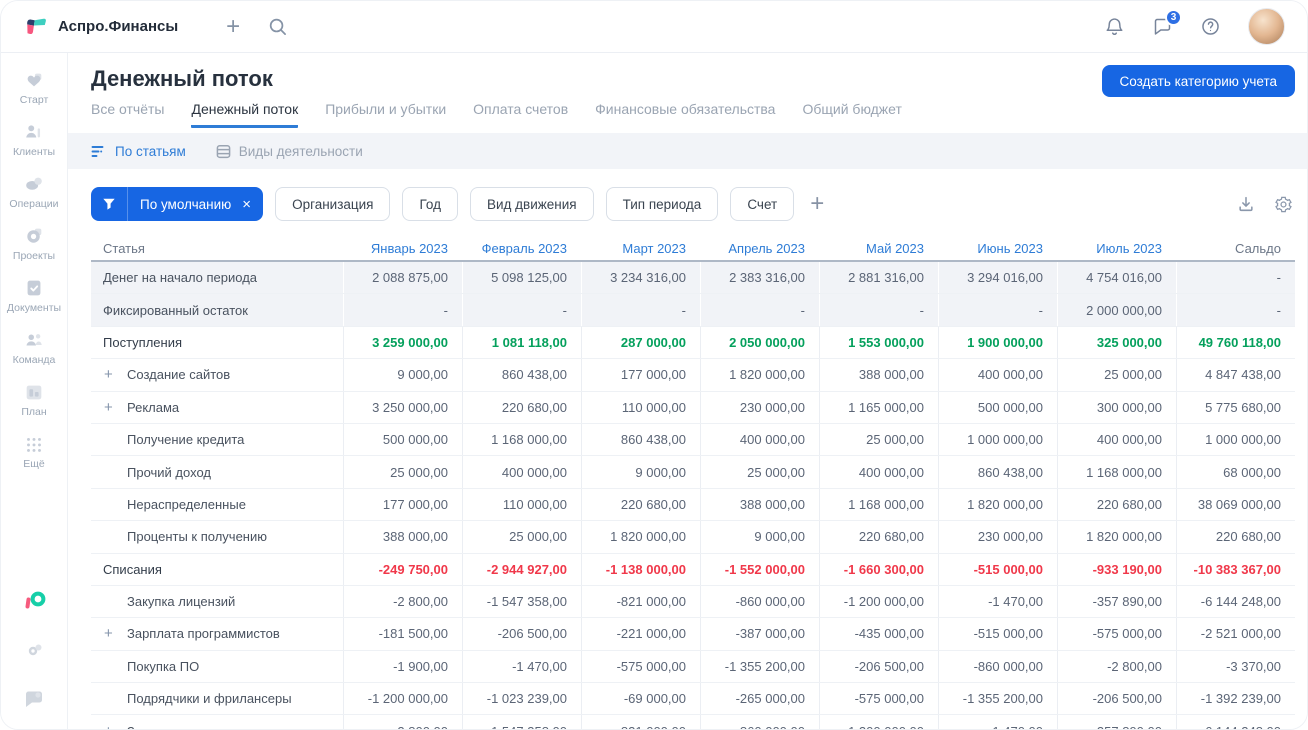  What do you see at coordinates (217, 536) in the screenshot?
I see `row-label: Проценты к получению` at bounding box center [217, 536].